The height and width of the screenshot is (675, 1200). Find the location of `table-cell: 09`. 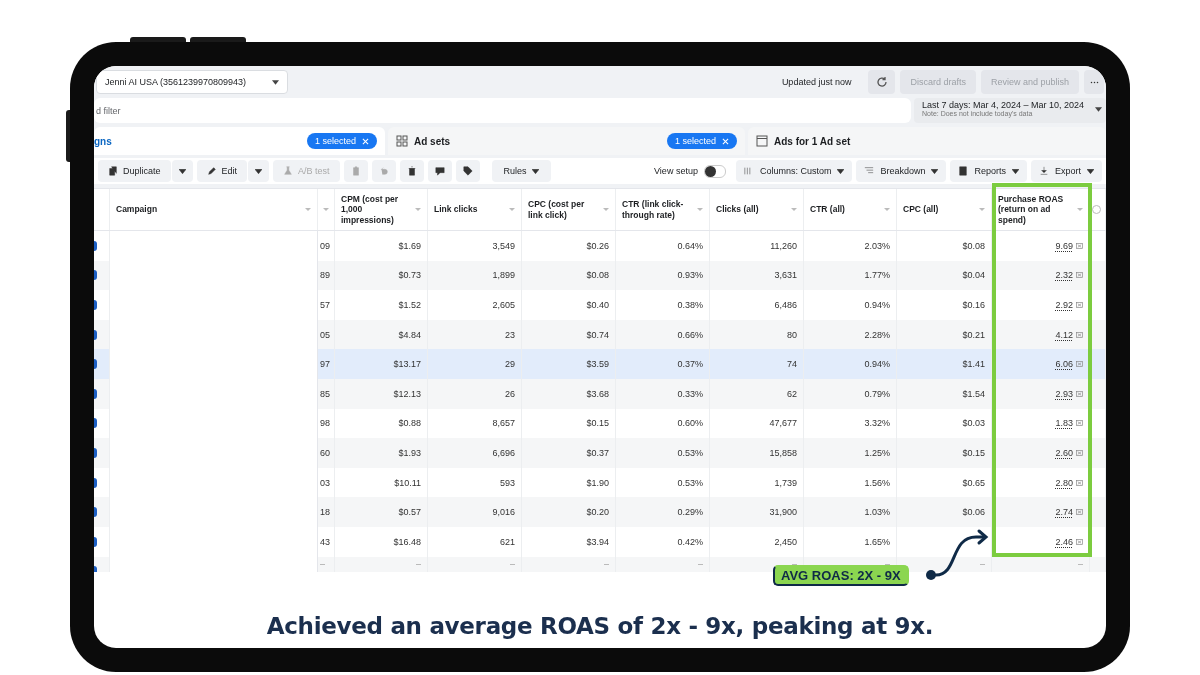

table-cell: 09 is located at coordinates (325, 245).